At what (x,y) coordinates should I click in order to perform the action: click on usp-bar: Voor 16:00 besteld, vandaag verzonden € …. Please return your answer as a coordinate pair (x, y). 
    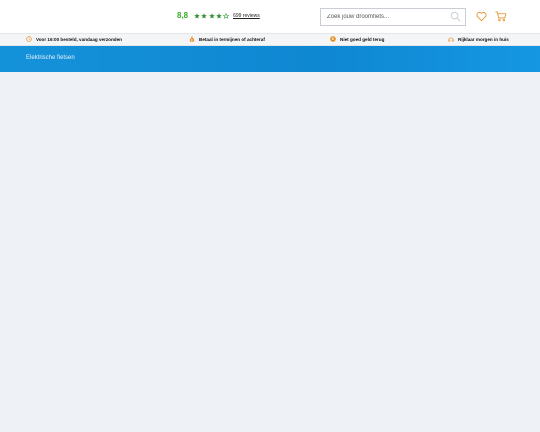
    Looking at the image, I should click on (270, 39).